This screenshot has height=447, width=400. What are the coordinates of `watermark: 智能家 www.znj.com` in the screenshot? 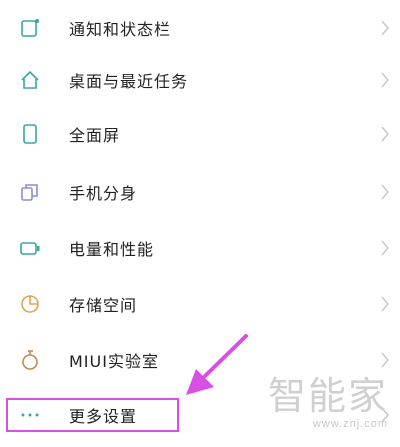 It's located at (328, 403).